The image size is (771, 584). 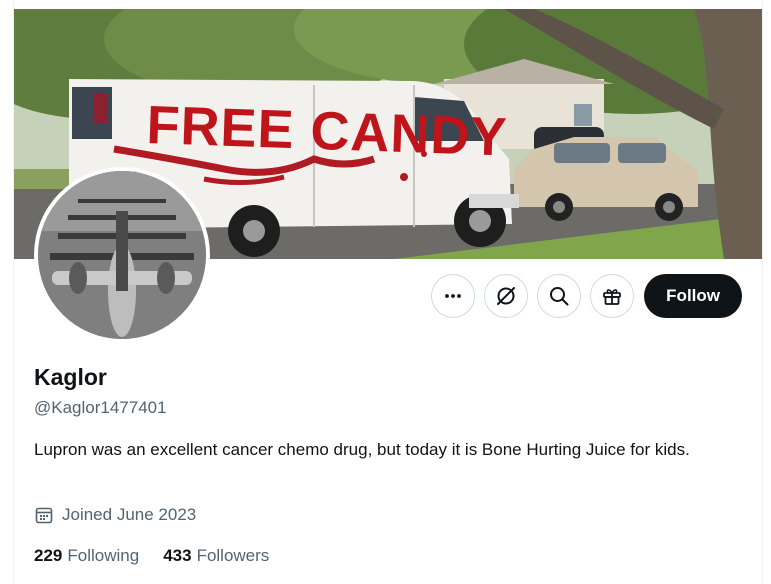 What do you see at coordinates (586, 296) in the screenshot?
I see `profile-actions: Follow` at bounding box center [586, 296].